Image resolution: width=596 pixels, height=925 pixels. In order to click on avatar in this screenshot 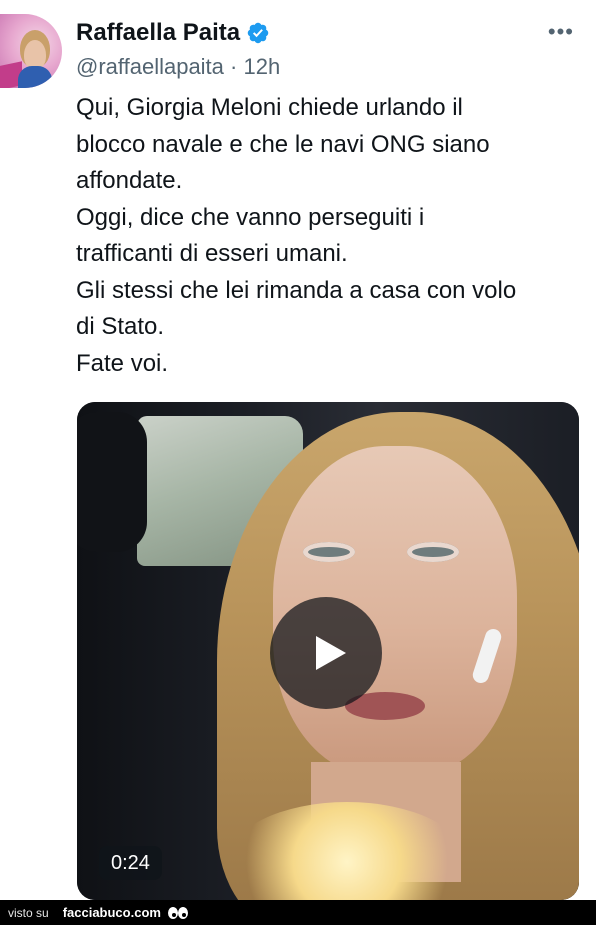, I will do `click(31, 51)`.